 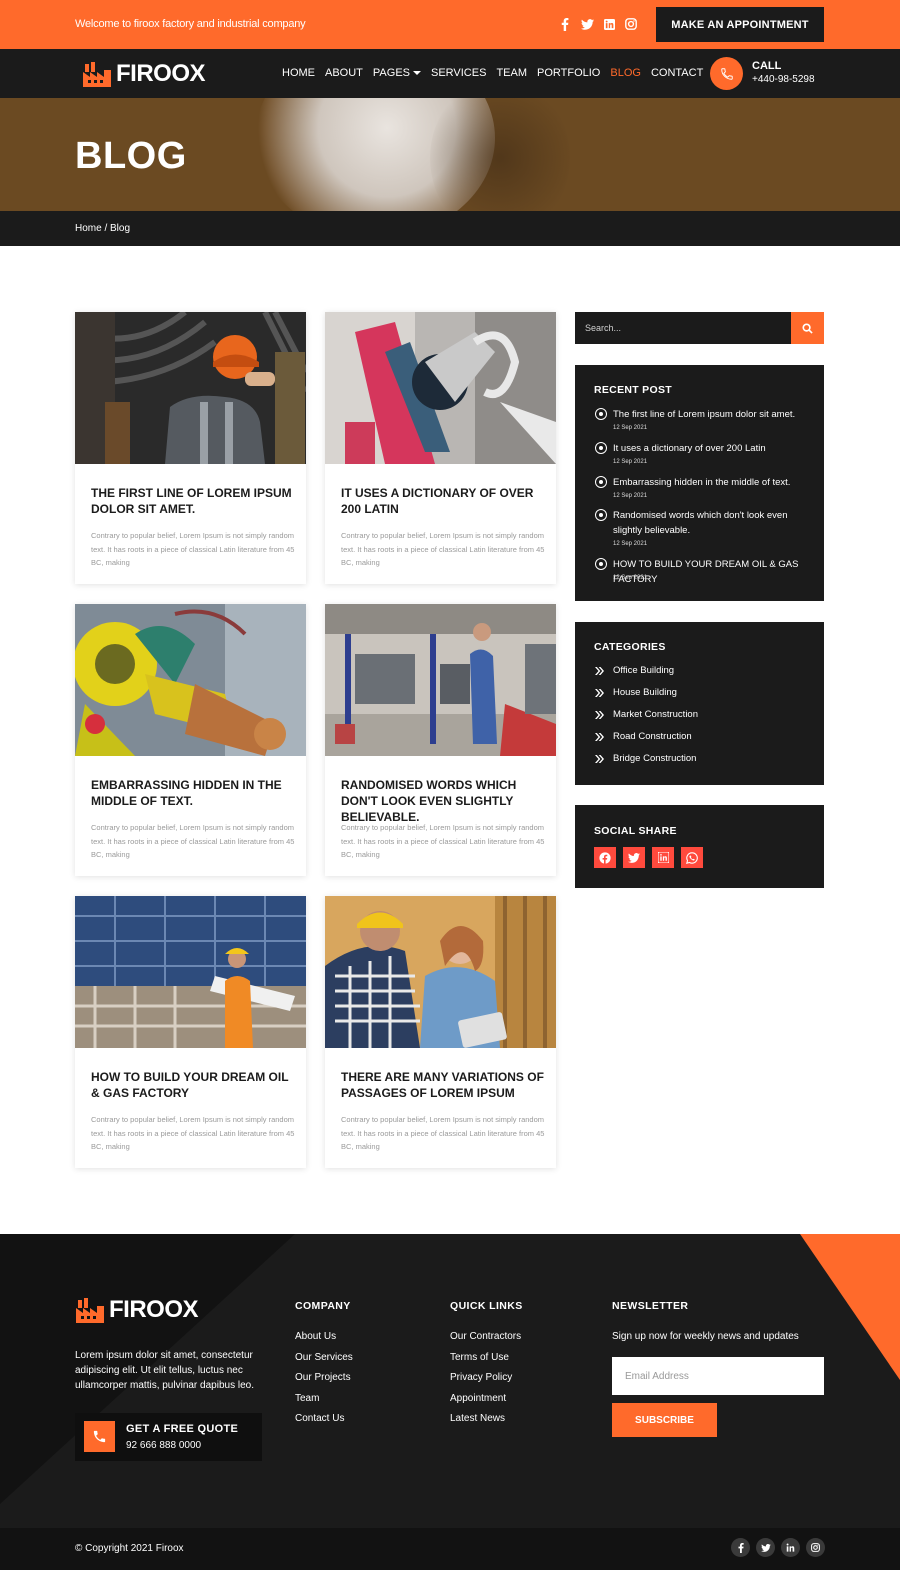 I want to click on category-link: Bridge Construction, so click(x=645, y=758).